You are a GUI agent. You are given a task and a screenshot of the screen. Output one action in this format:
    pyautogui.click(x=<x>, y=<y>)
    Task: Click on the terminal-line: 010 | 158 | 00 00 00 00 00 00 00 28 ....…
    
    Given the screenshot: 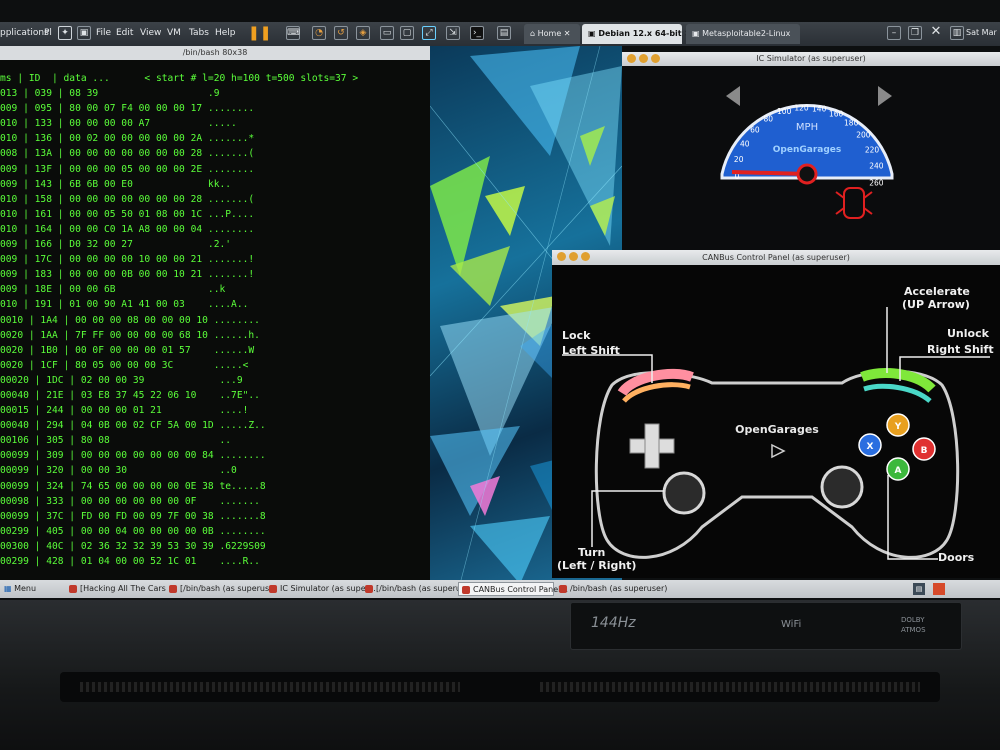 What is the action you would take?
    pyautogui.click(x=127, y=199)
    